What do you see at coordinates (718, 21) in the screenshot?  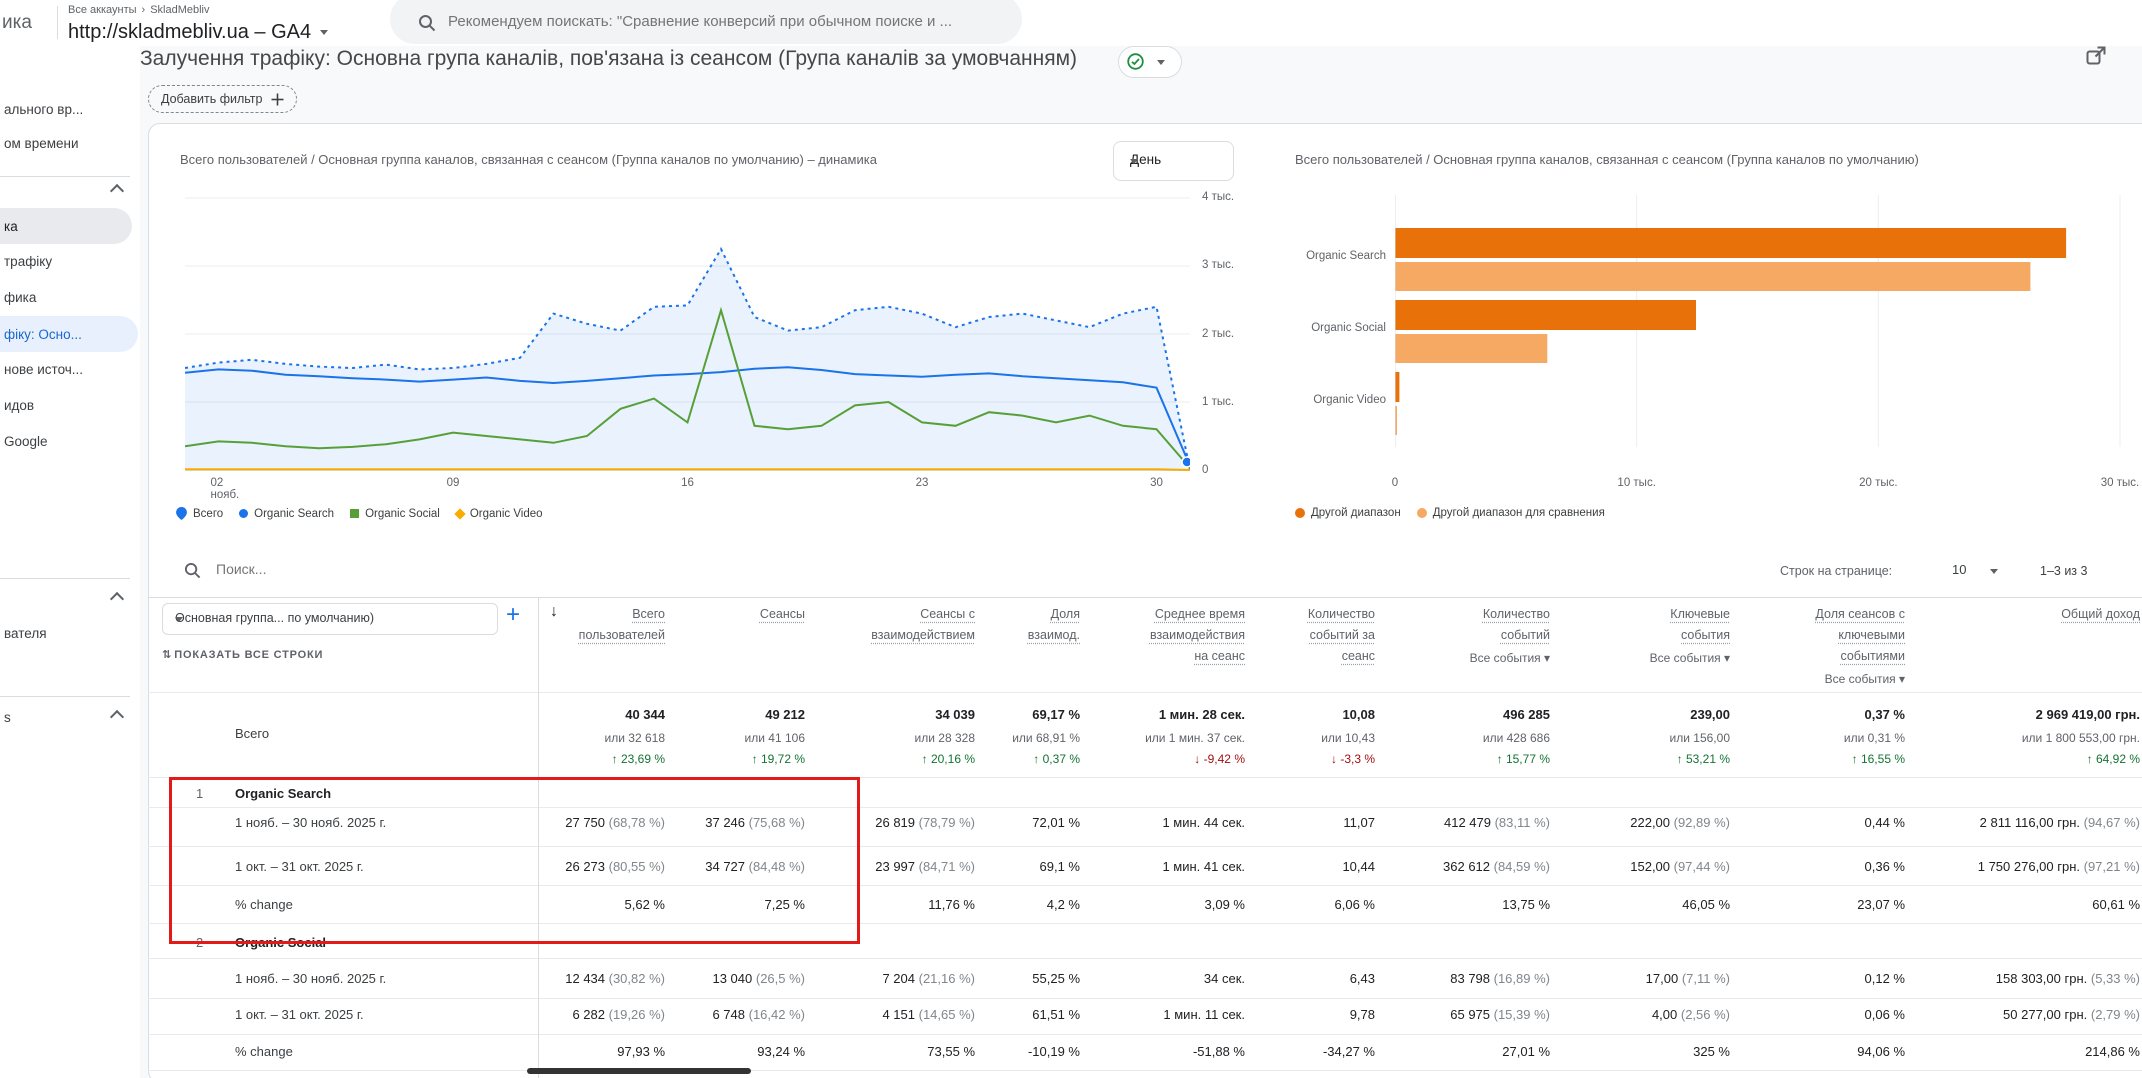 I see `global-search-input` at bounding box center [718, 21].